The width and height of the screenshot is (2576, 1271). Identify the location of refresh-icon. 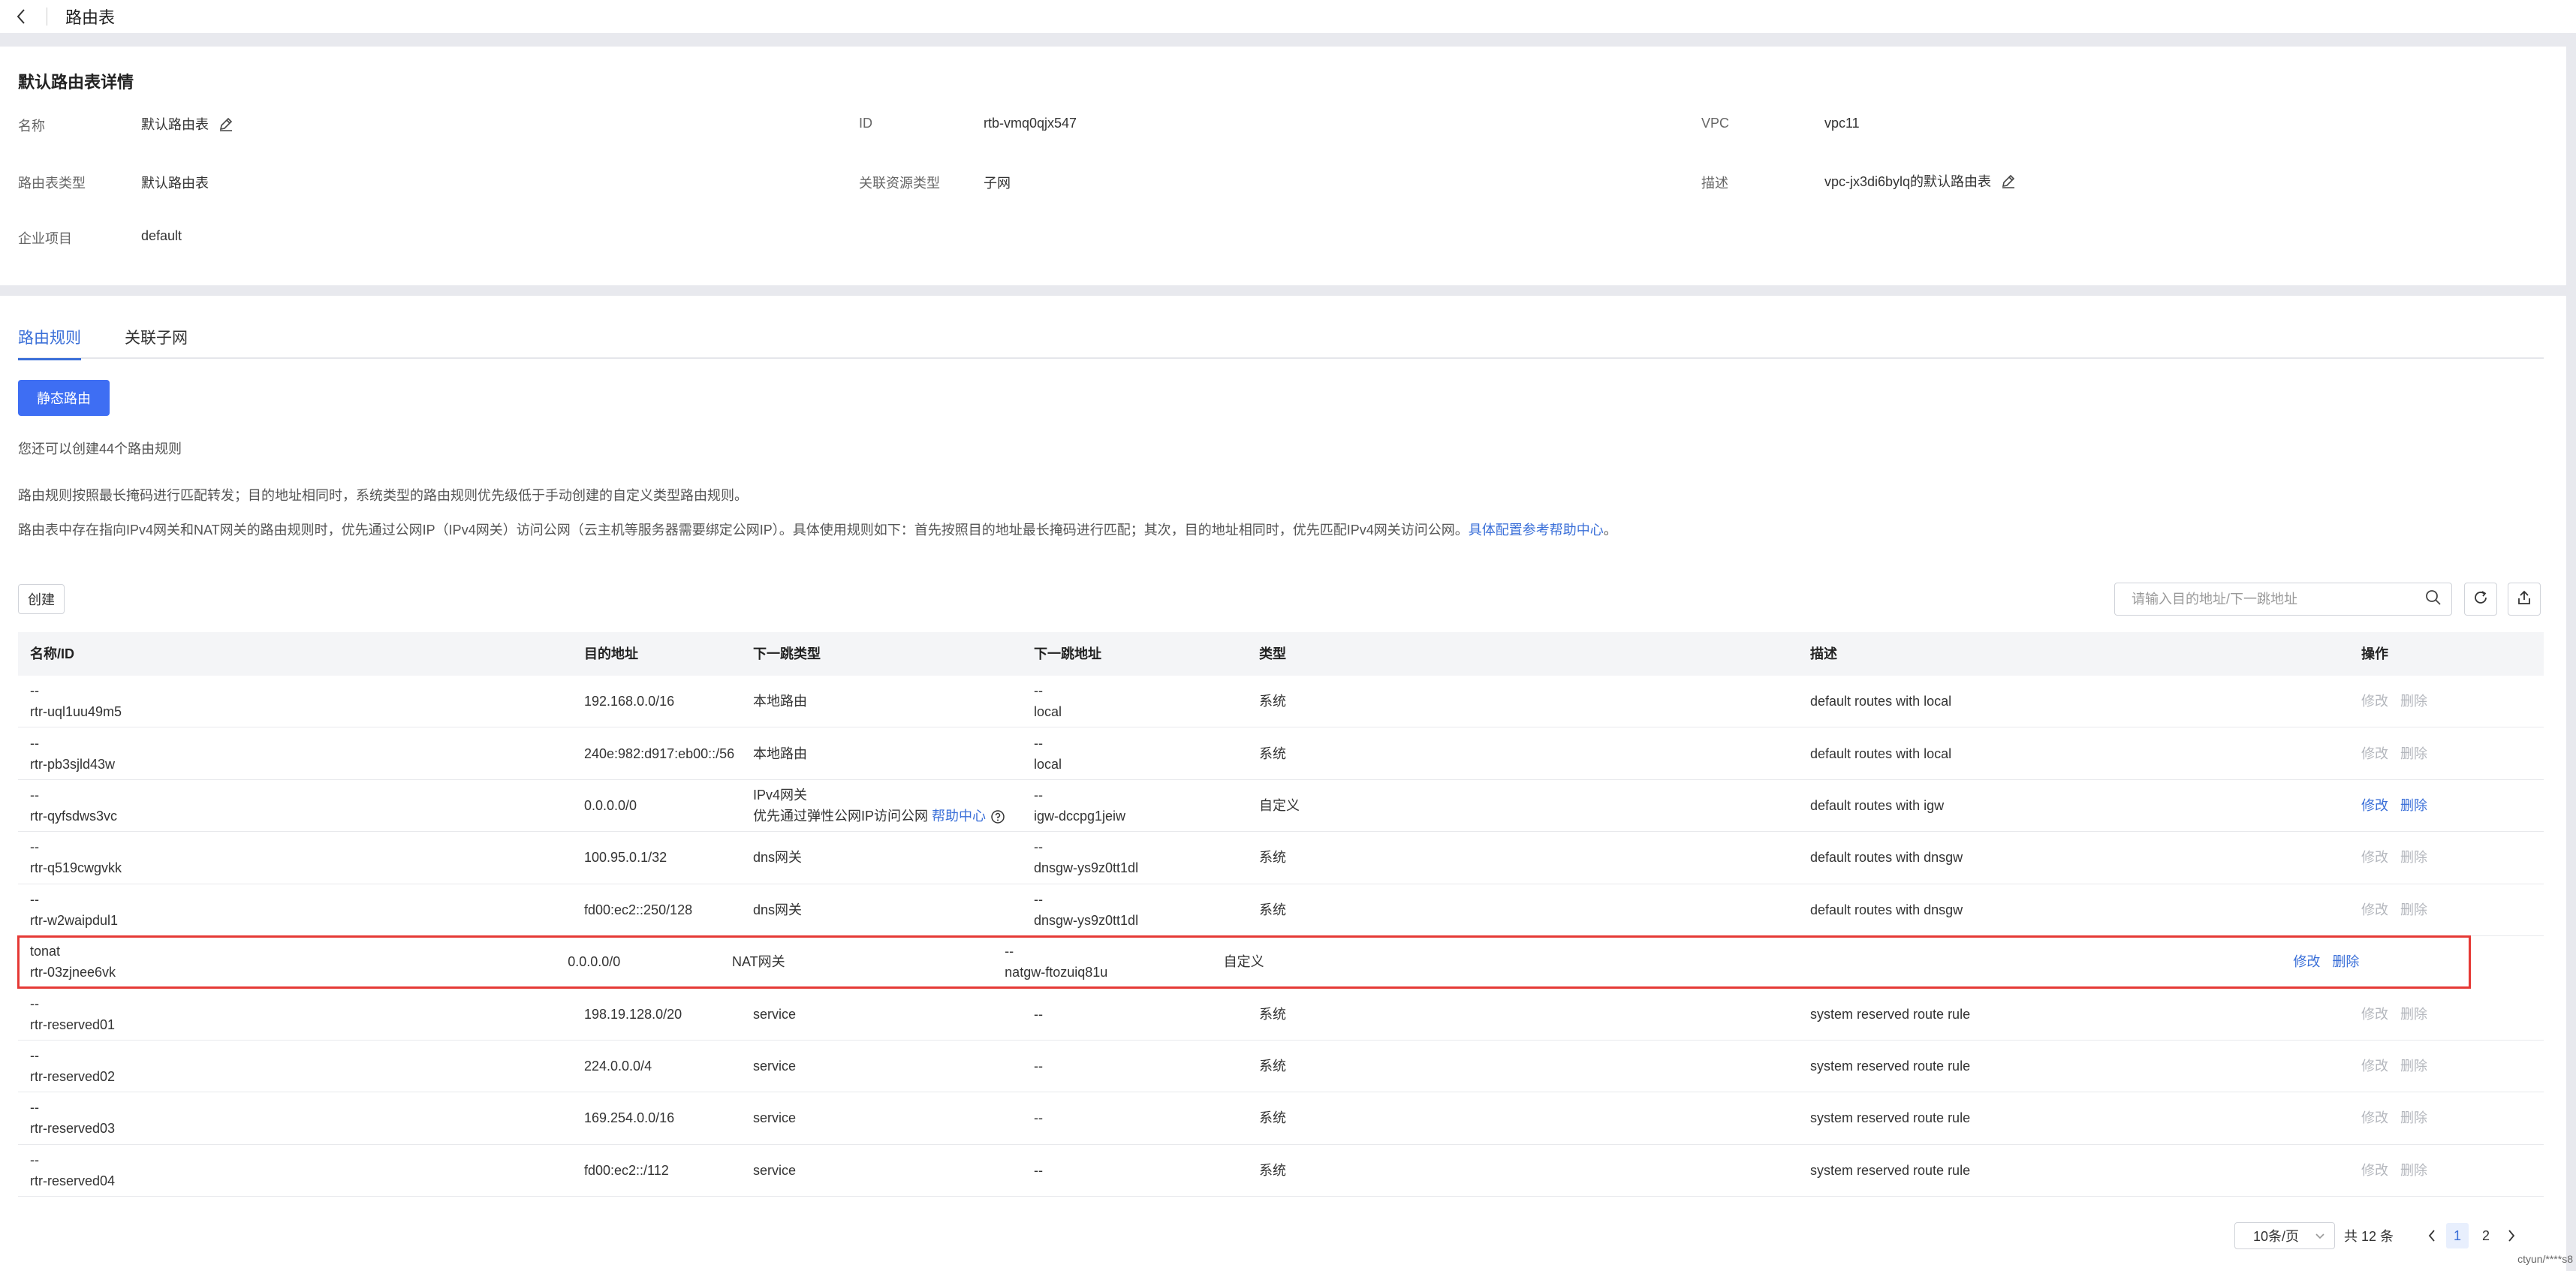
(2480, 599).